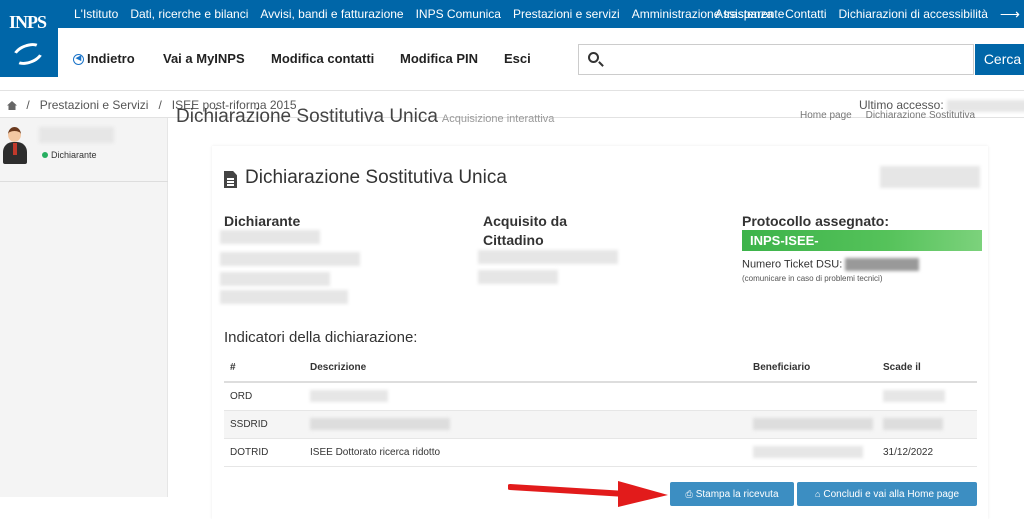 The width and height of the screenshot is (1024, 519). I want to click on col-header-scade: Scade il, so click(927, 368).